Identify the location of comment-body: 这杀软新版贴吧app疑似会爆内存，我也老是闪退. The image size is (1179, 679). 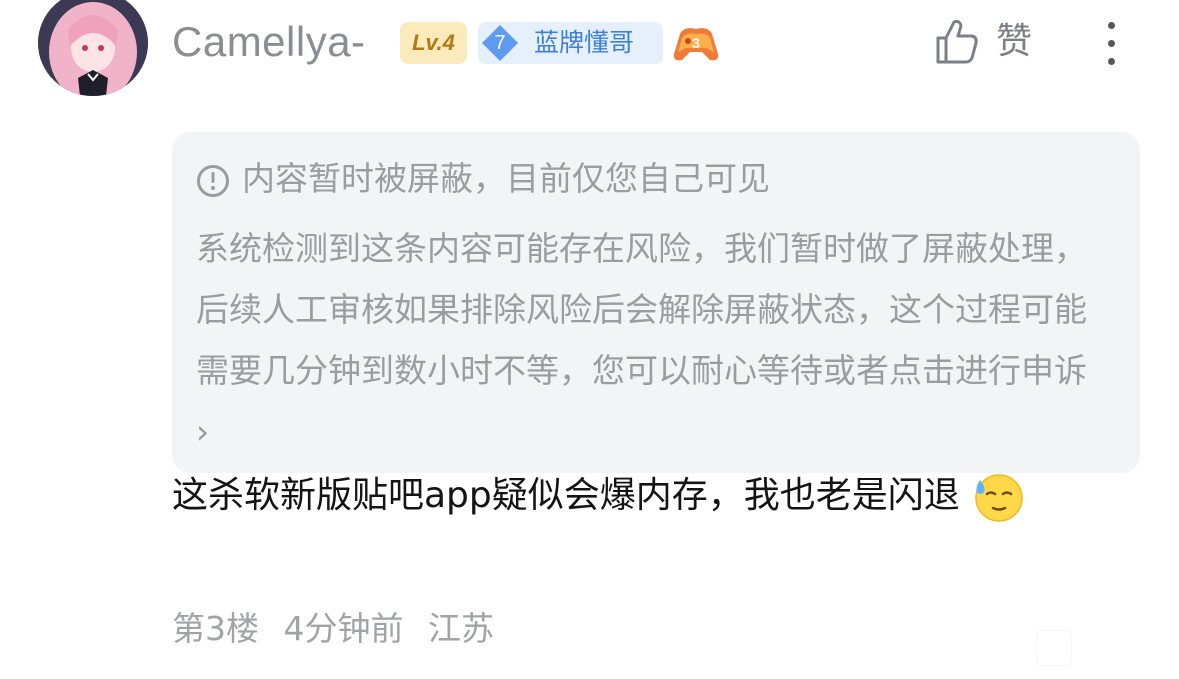
(566, 495).